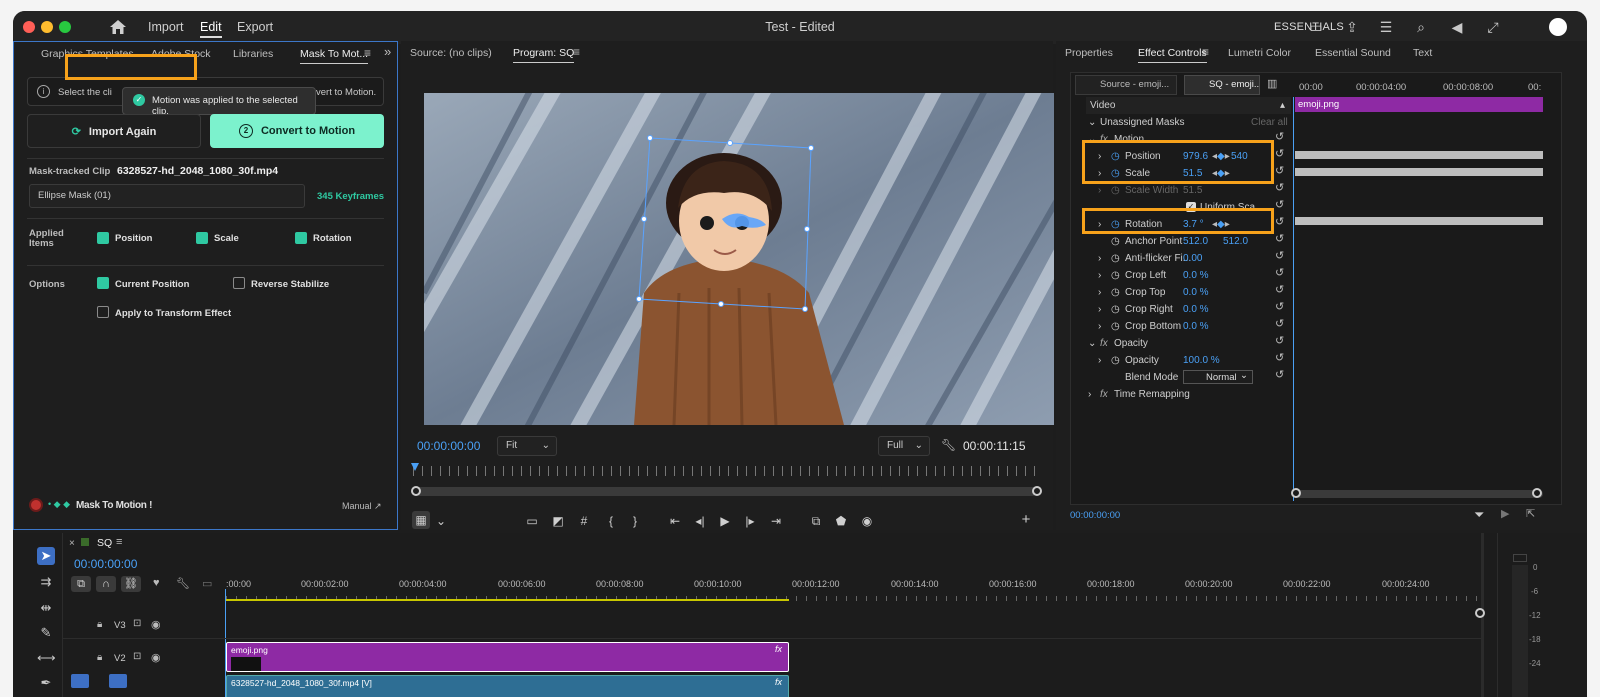 This screenshot has height=697, width=1600. Describe the element at coordinates (114, 131) in the screenshot. I see `import-again-button: ⟳ Import Again` at that location.